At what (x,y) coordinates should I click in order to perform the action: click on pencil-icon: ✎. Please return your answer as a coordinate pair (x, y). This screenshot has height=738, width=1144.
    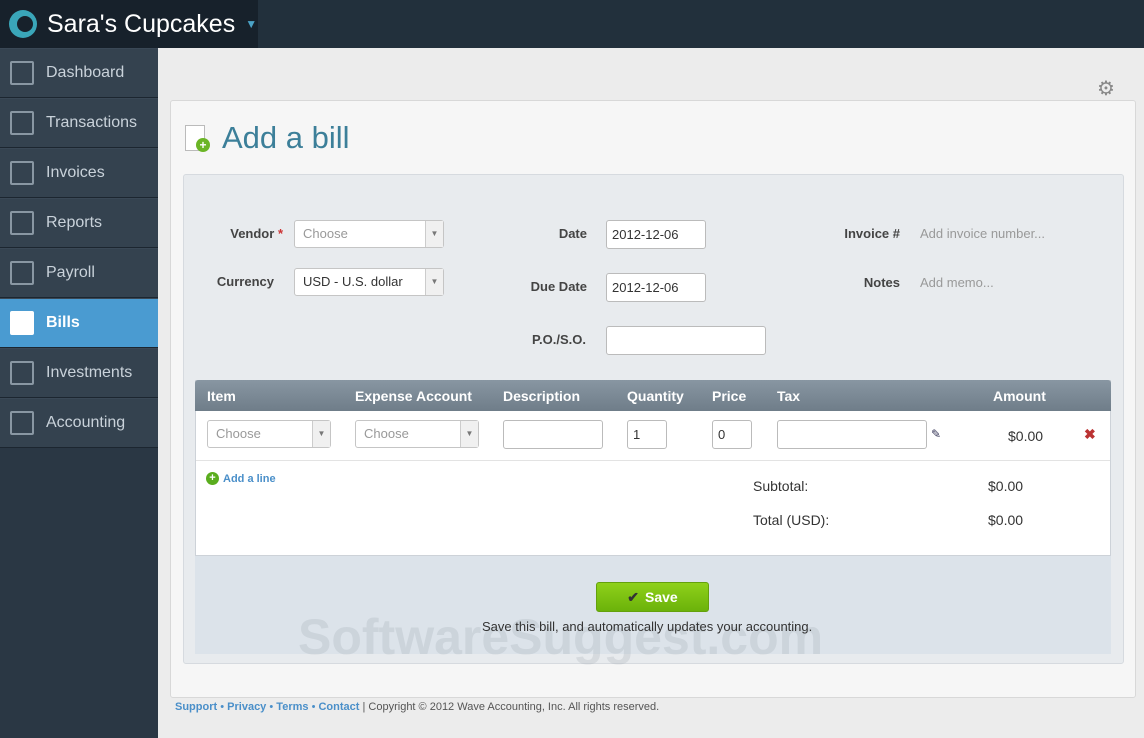
    Looking at the image, I should click on (936, 434).